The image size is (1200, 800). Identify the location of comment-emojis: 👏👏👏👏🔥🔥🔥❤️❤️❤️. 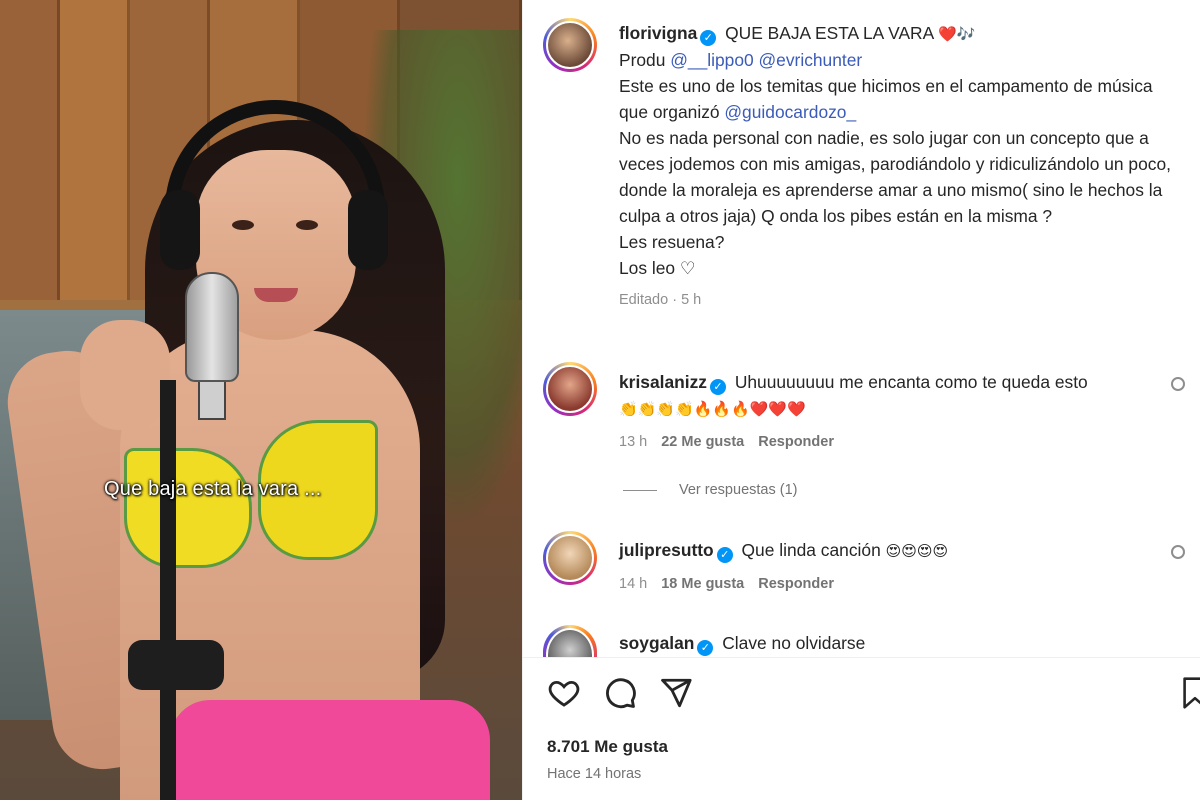
(712, 409).